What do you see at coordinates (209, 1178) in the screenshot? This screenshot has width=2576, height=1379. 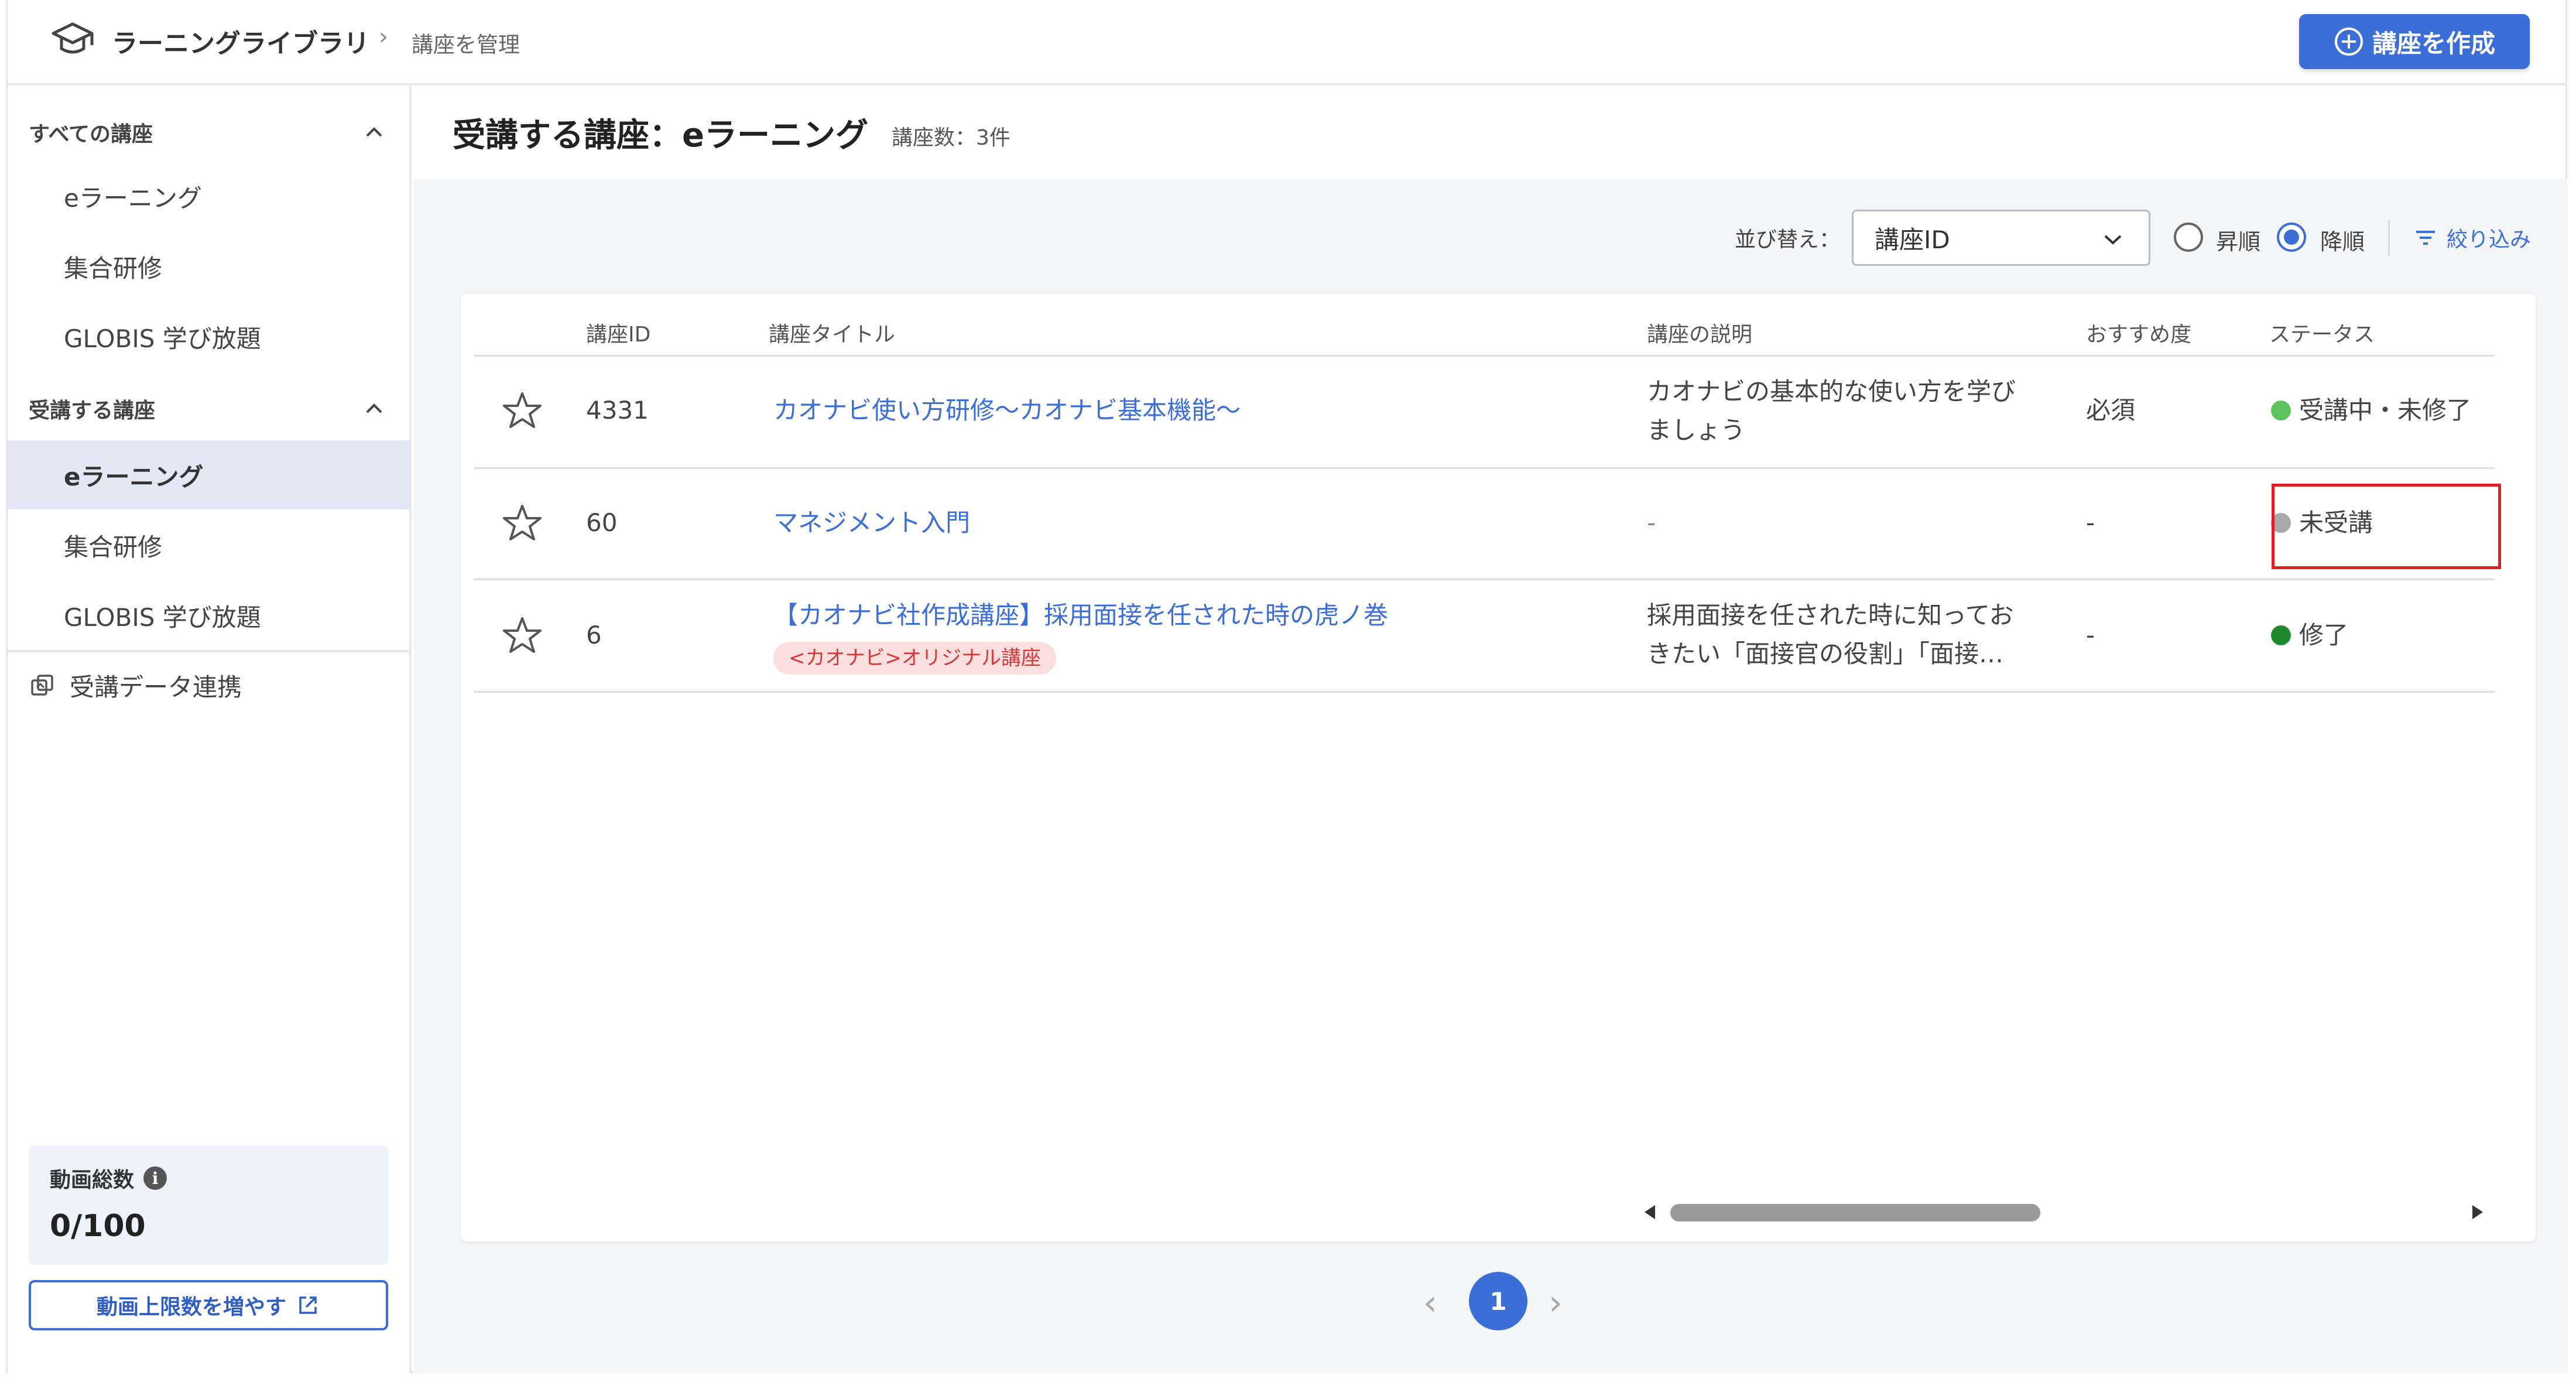 I see `video-total-label-row: 動画総数 i` at bounding box center [209, 1178].